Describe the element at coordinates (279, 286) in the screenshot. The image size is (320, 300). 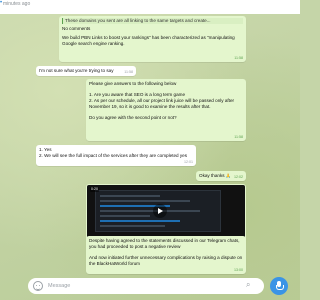
I see `microphone-button` at that location.